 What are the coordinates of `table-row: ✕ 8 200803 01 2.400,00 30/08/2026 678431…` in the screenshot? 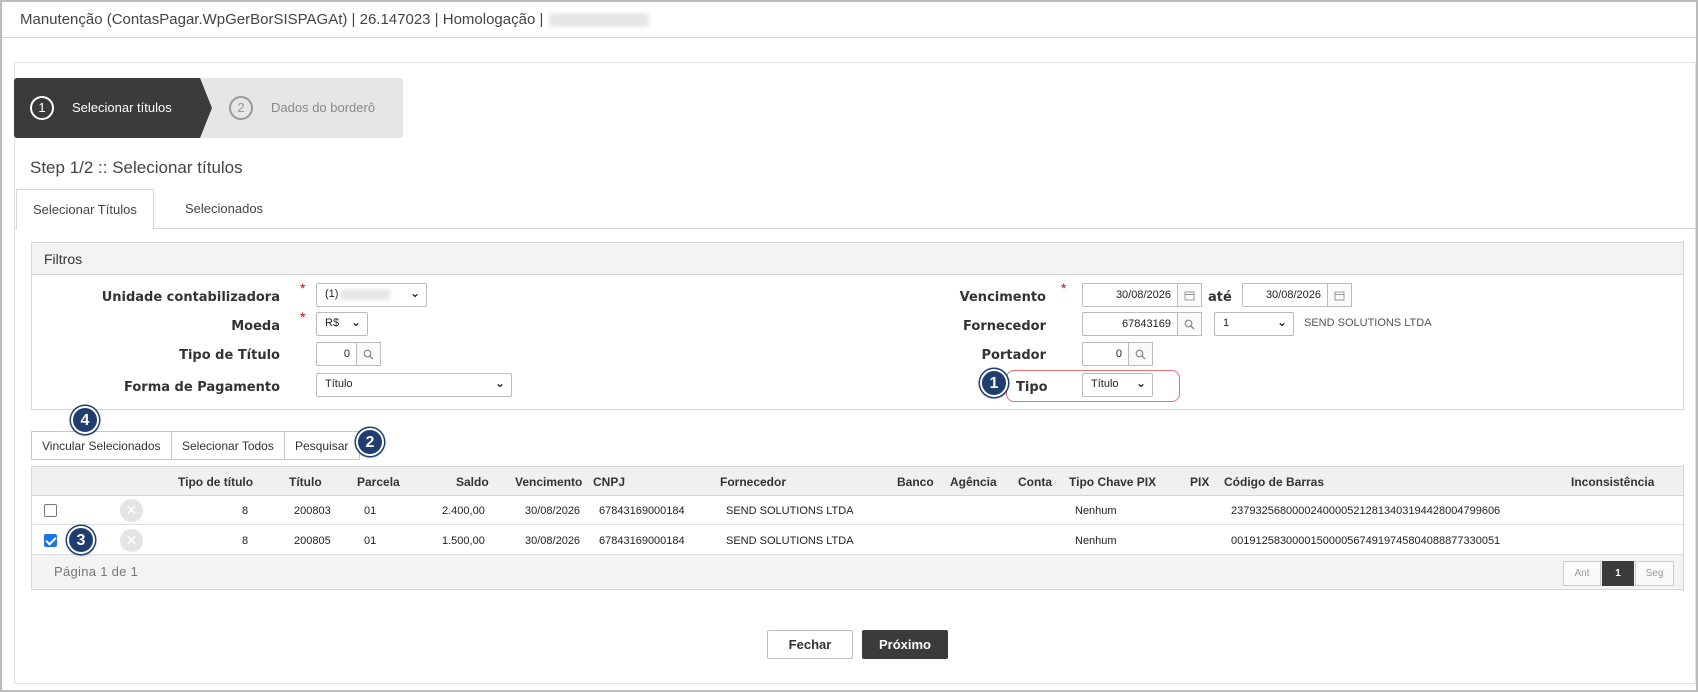 It's located at (857, 510).